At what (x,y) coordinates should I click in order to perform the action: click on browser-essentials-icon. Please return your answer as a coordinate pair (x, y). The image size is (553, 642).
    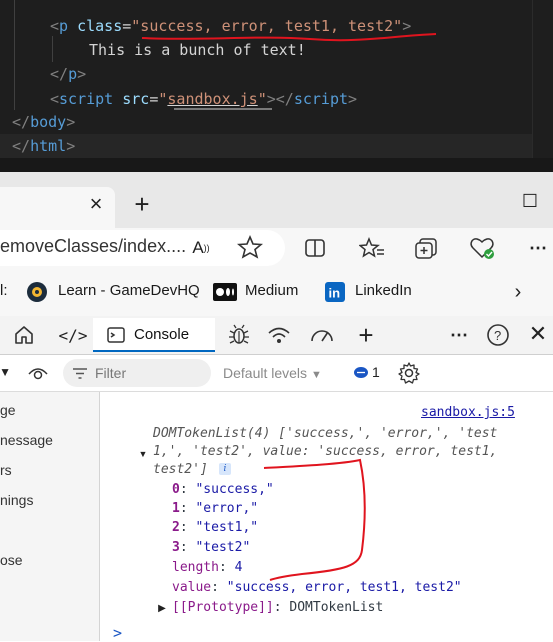
    Looking at the image, I should click on (483, 248).